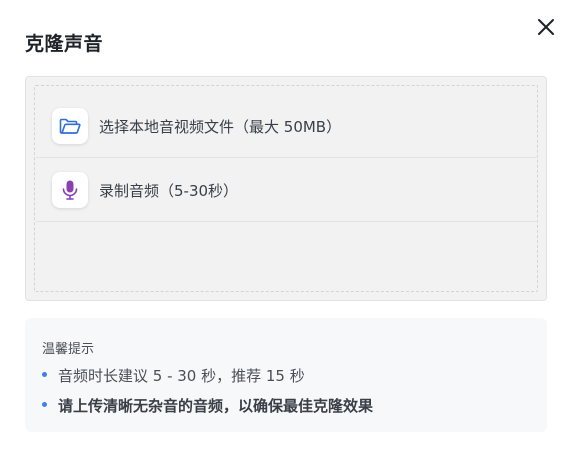  What do you see at coordinates (216, 406) in the screenshot?
I see `tip-text: 请上传清晰无杂音的音频，以确保最佳克隆效果` at bounding box center [216, 406].